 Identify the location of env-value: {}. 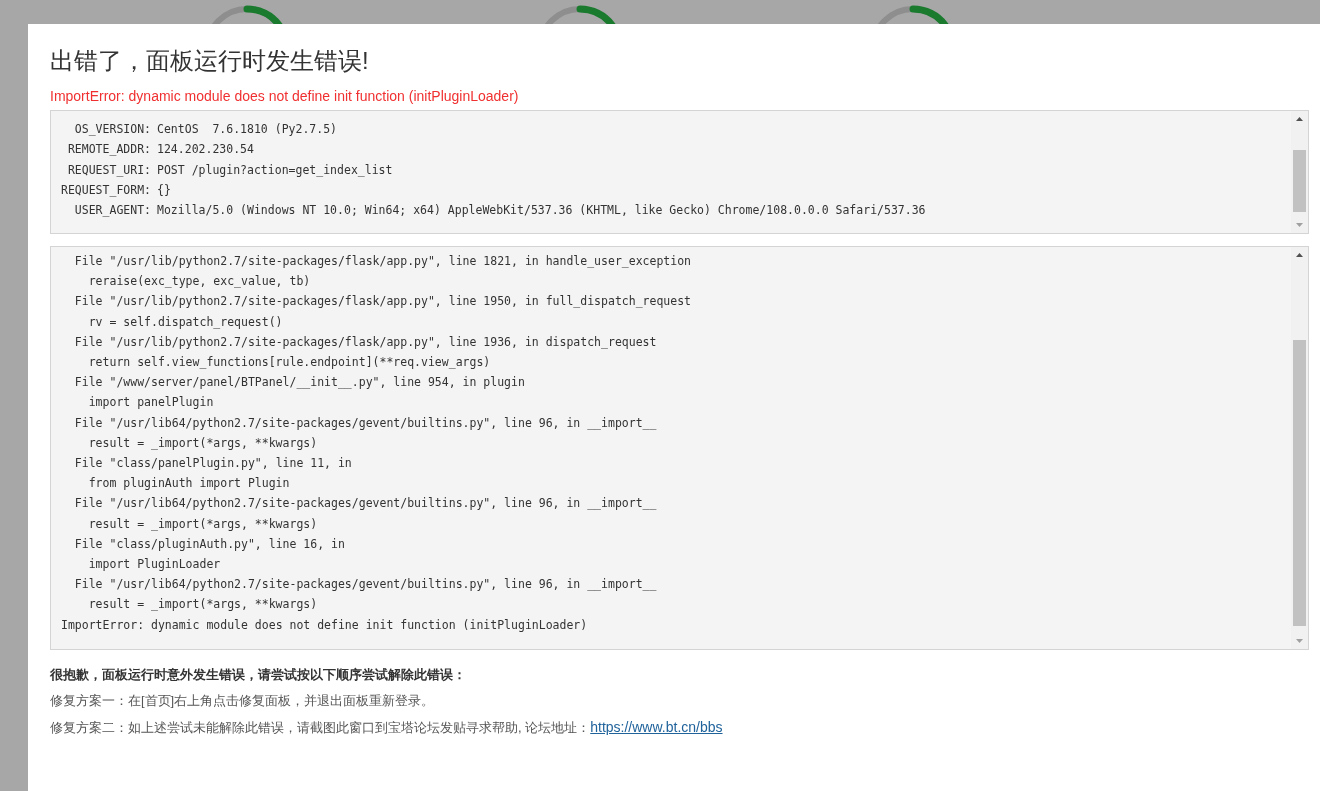
(164, 190).